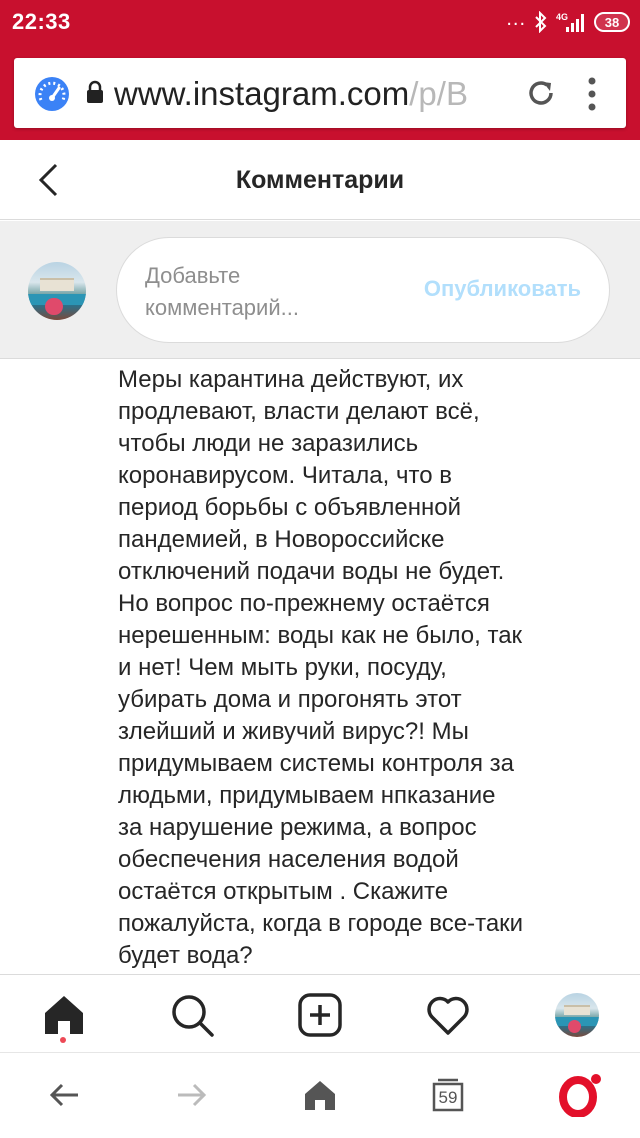 The width and height of the screenshot is (640, 1138). Describe the element at coordinates (57, 291) in the screenshot. I see `avatar` at that location.